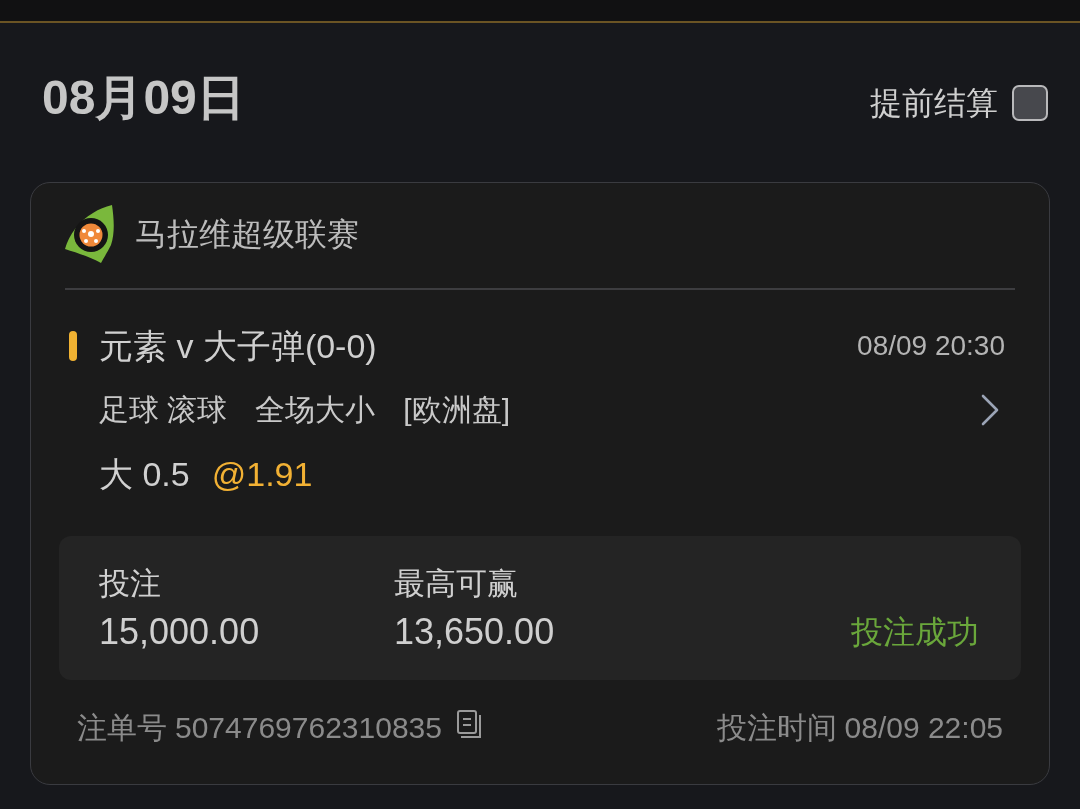 The width and height of the screenshot is (1080, 809). Describe the element at coordinates (90, 234) in the screenshot. I see `soccer-ball-logo-icon` at that location.